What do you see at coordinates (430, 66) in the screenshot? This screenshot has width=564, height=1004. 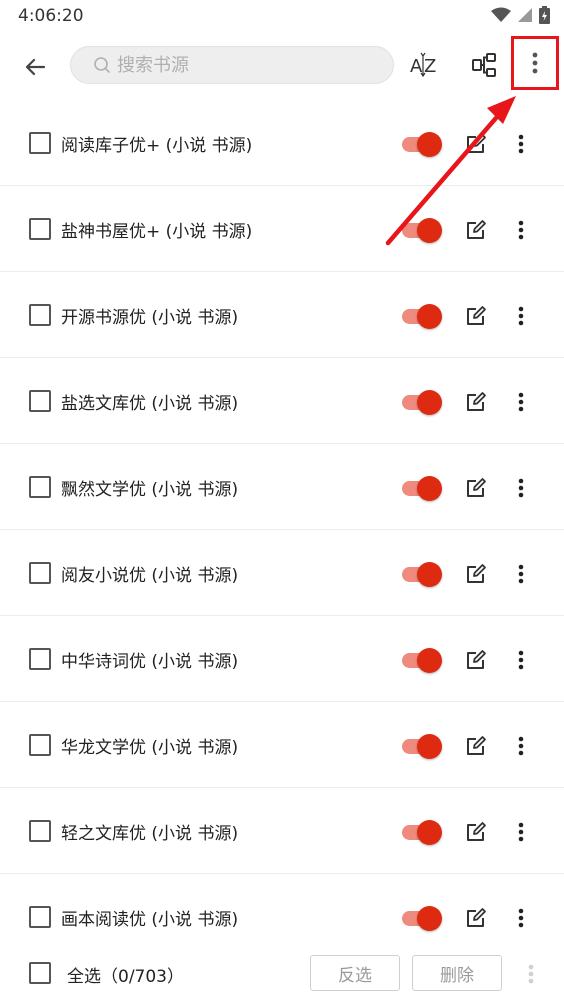 I see `svg-text: Z` at bounding box center [430, 66].